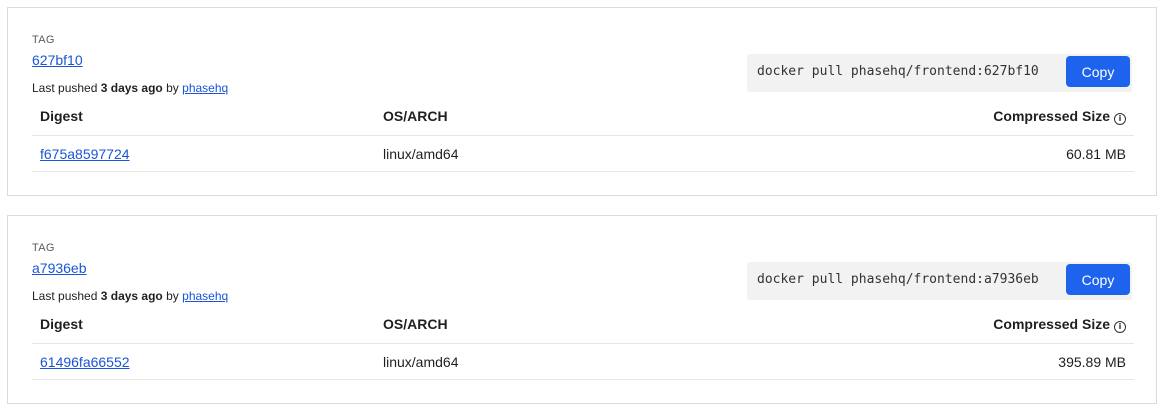 The width and height of the screenshot is (1167, 415). What do you see at coordinates (1092, 362) in the screenshot?
I see `compressed-size-value: 395.89 MB` at bounding box center [1092, 362].